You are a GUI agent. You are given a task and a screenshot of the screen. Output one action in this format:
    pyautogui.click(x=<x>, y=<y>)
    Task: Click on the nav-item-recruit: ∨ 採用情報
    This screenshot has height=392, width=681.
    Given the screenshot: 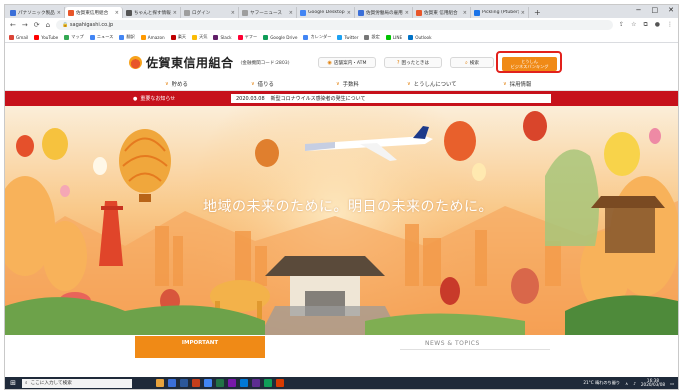 What is the action you would take?
    pyautogui.click(x=517, y=84)
    